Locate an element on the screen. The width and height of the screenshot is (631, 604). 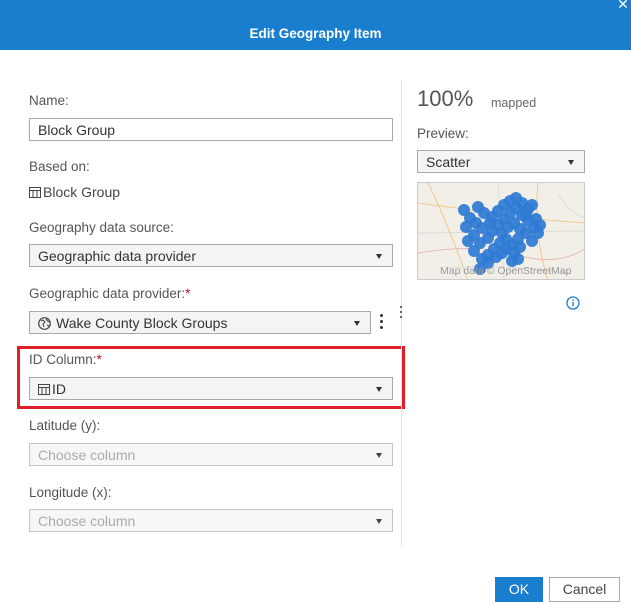
longitude-placeholder: Choose column is located at coordinates (87, 521).